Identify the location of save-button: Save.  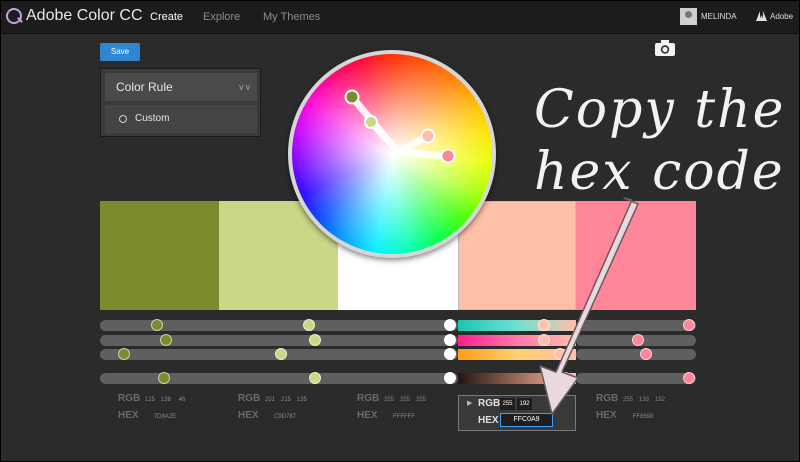
(120, 52).